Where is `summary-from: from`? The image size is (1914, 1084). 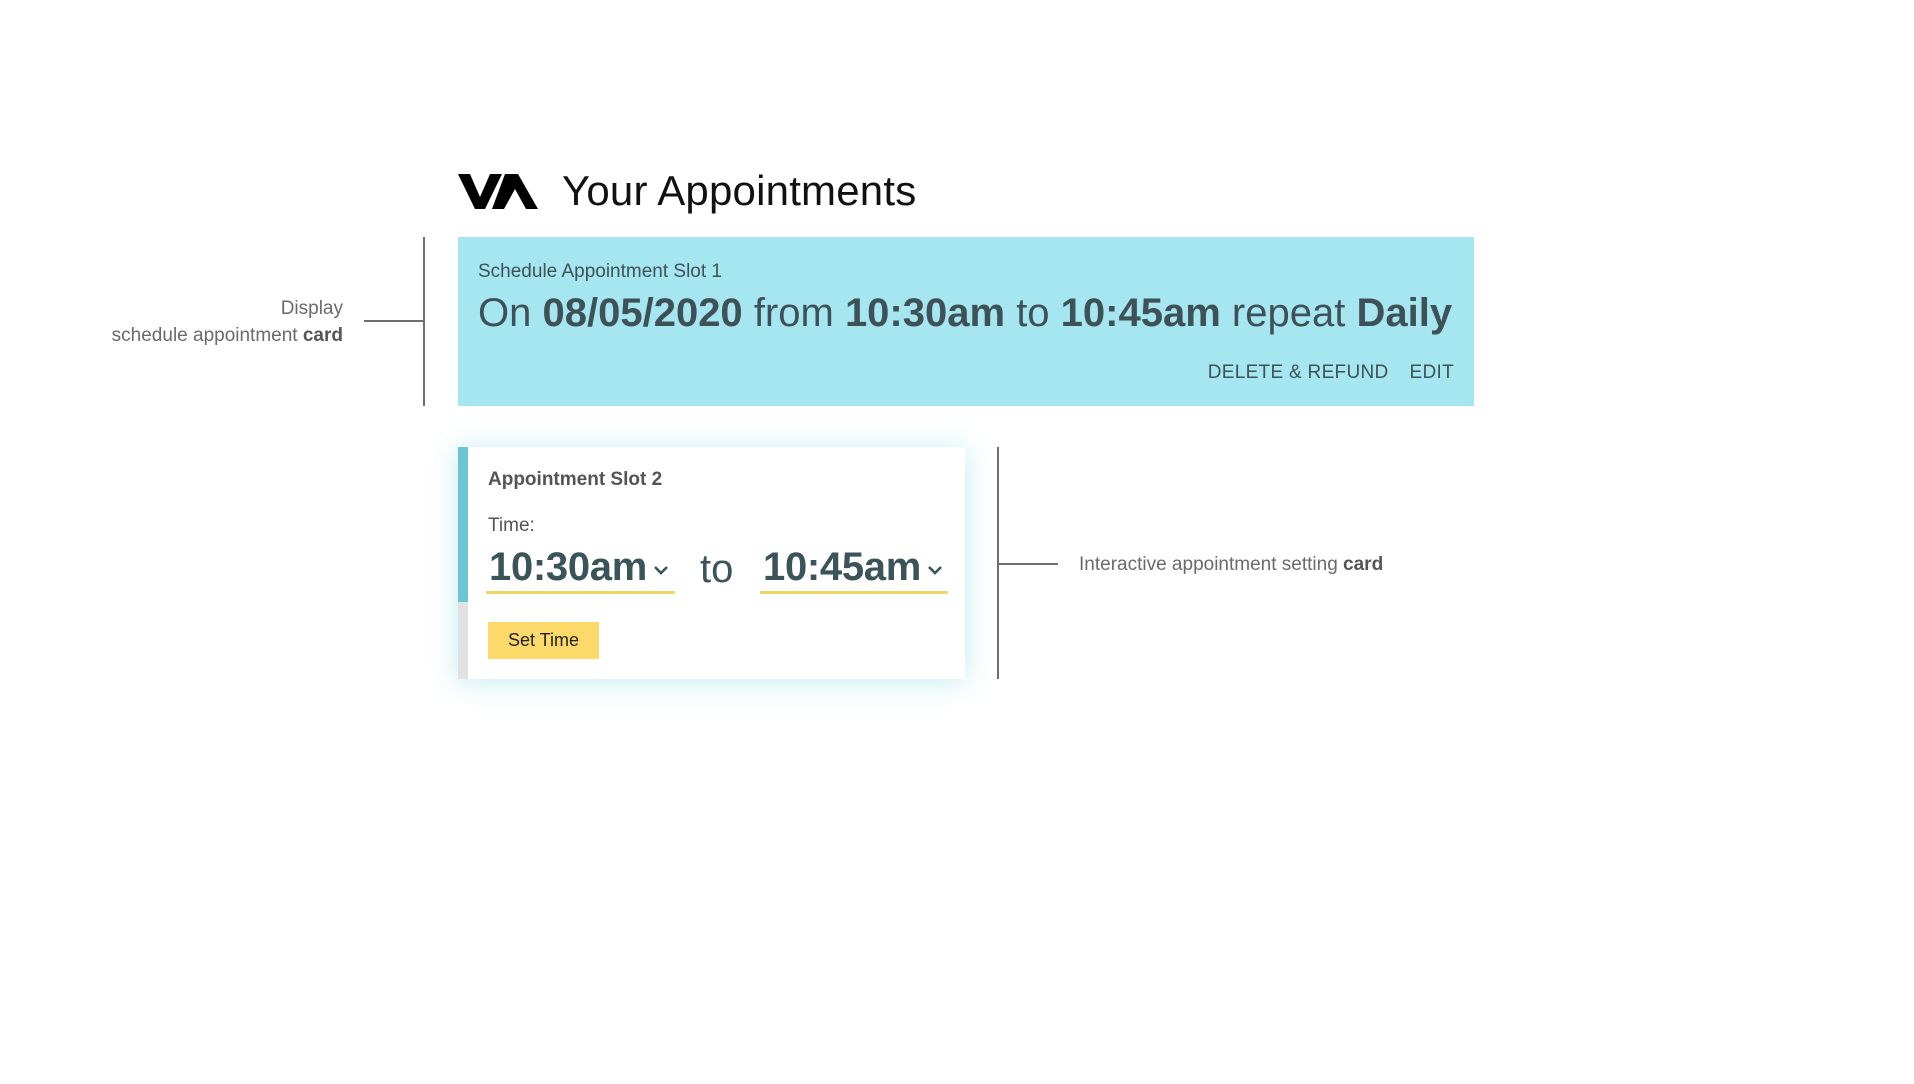 summary-from: from is located at coordinates (793, 313).